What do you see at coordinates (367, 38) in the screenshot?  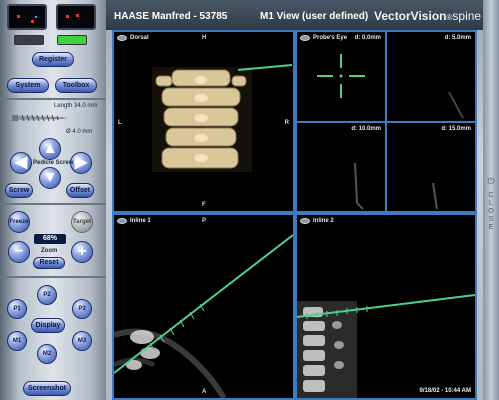 I see `depth-label: d: 0.0mm` at bounding box center [367, 38].